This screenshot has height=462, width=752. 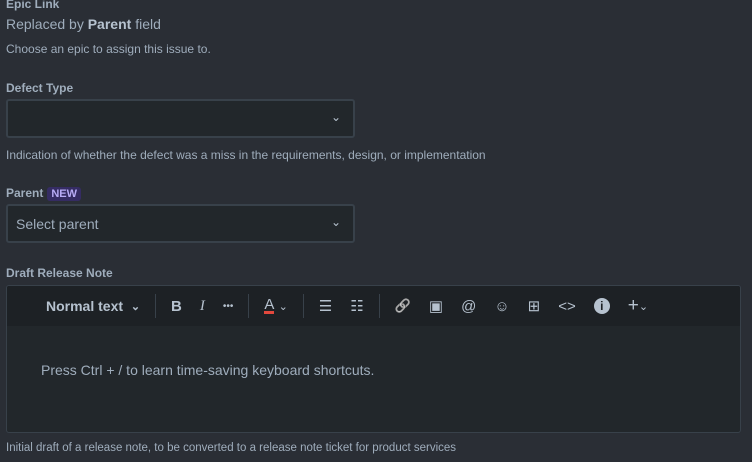 I want to click on mention-icon: @, so click(x=468, y=306).